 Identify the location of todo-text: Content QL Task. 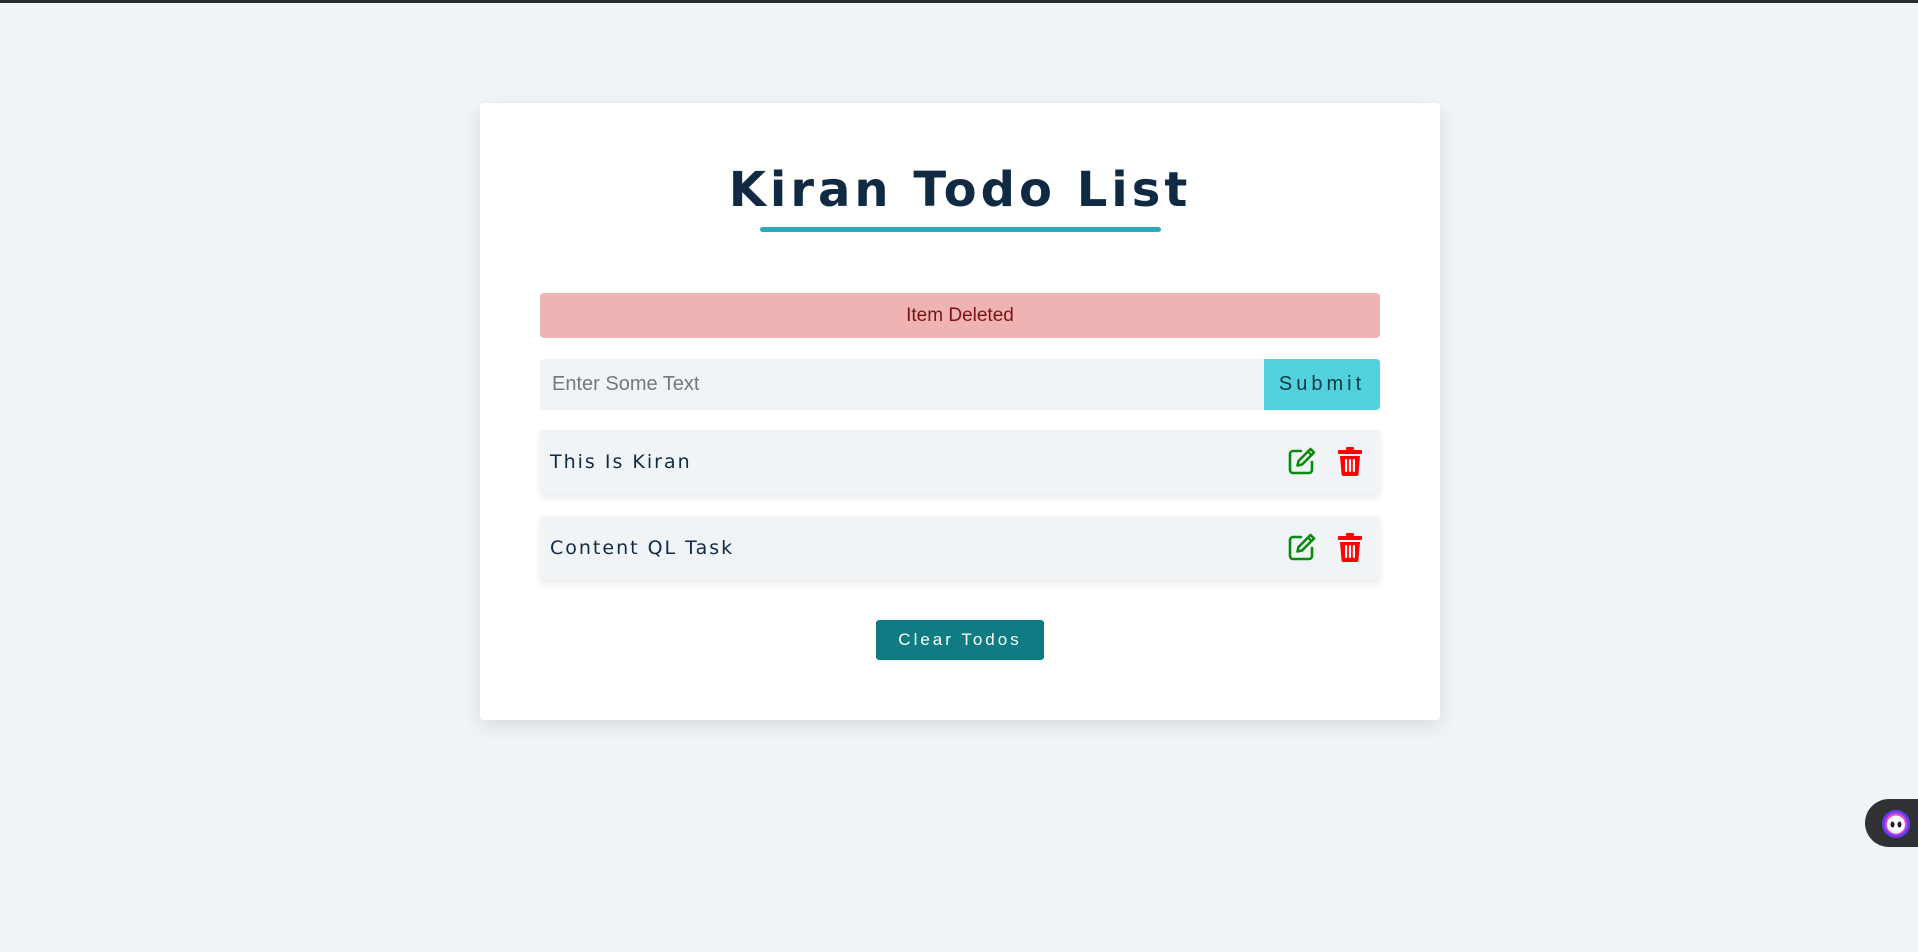
(642, 548).